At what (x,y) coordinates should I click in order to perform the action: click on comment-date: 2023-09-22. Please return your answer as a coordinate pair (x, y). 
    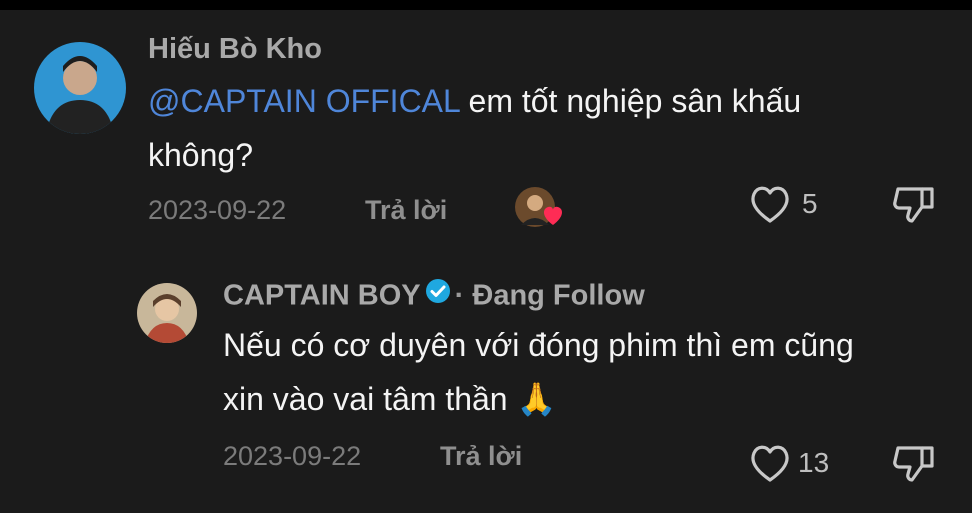
    Looking at the image, I should click on (217, 210).